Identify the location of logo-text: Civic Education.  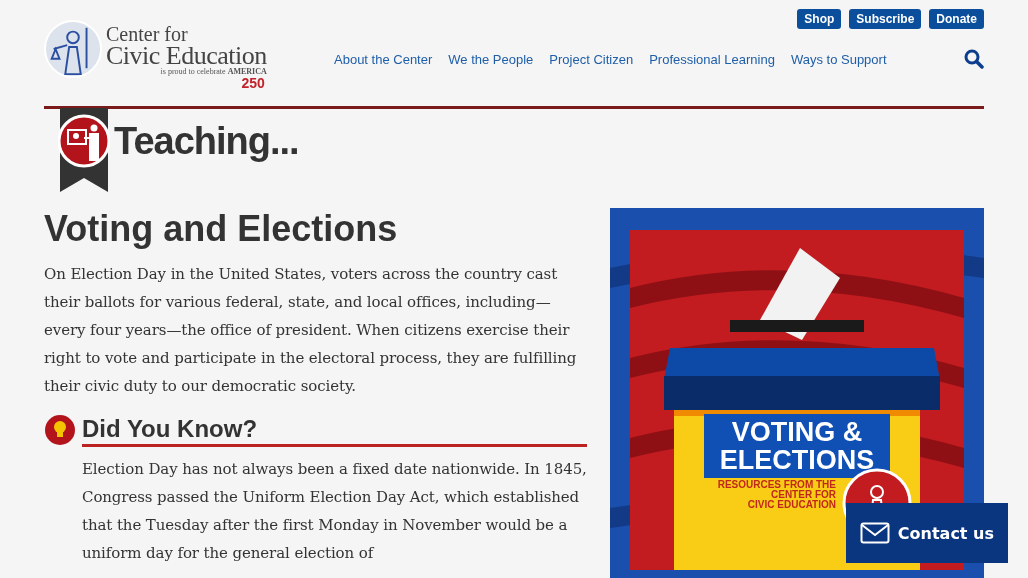
(186, 56).